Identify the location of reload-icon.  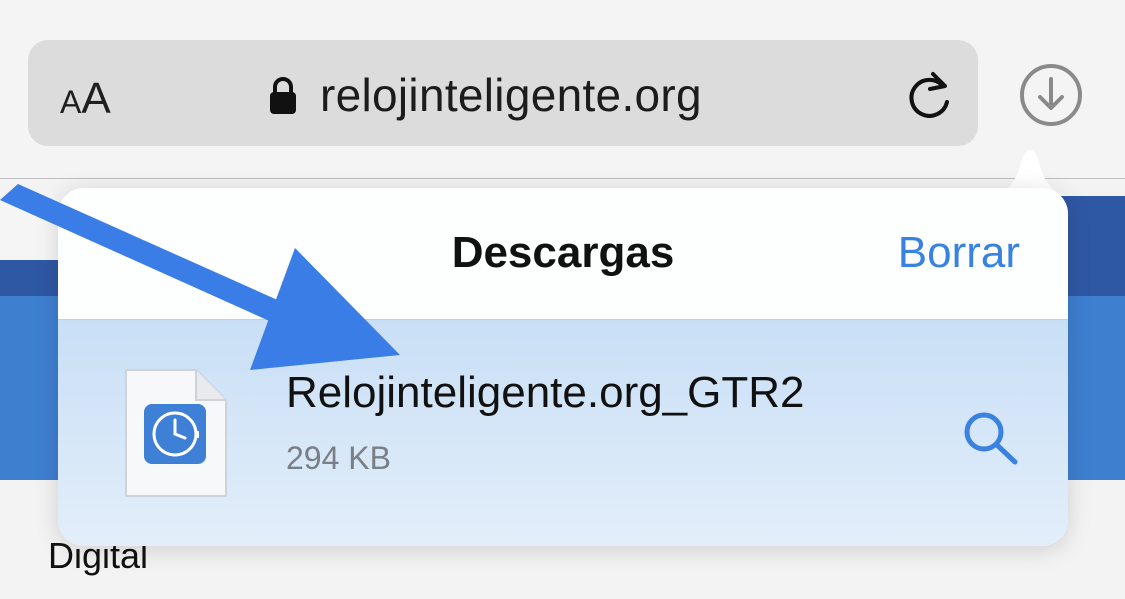
(929, 98).